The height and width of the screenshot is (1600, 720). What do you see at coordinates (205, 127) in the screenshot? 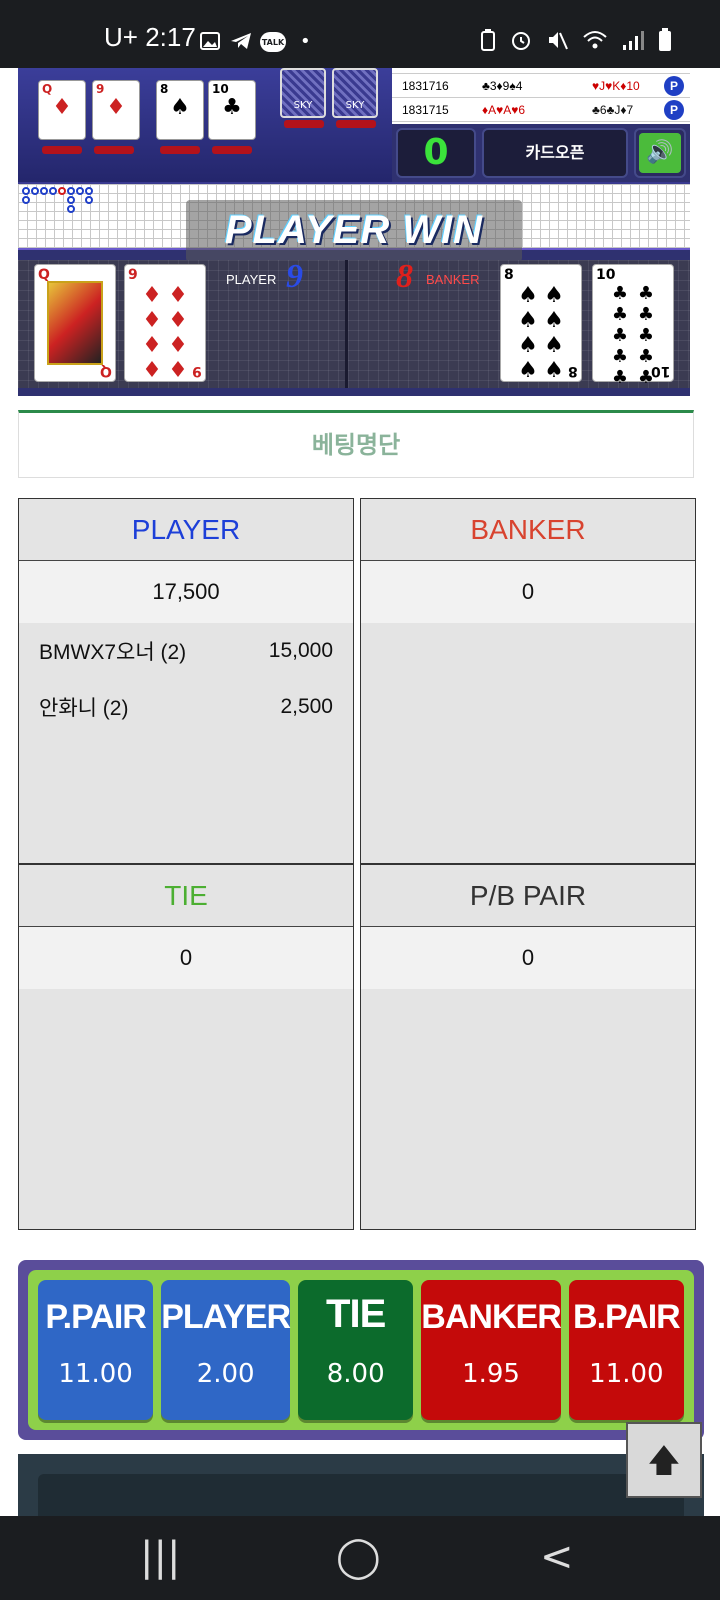
I see `previous-cards: Q ♦ 9 ♦ 8 ♠ 10 ♣ SKY SKY` at bounding box center [205, 127].